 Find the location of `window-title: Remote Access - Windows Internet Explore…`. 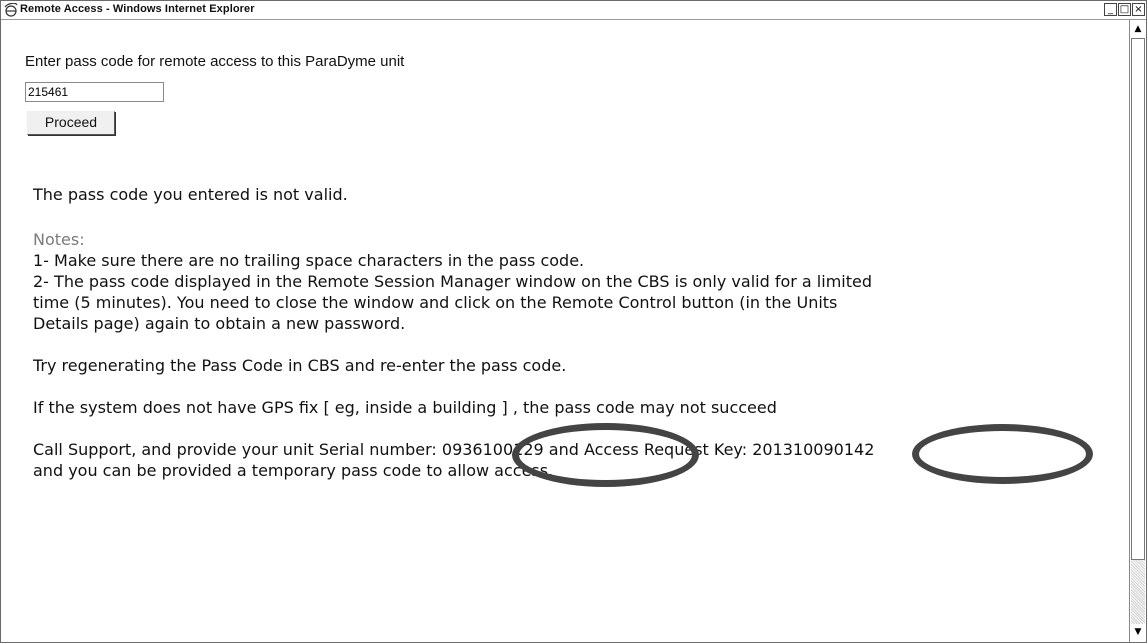

window-title: Remote Access - Windows Internet Explore… is located at coordinates (137, 9).